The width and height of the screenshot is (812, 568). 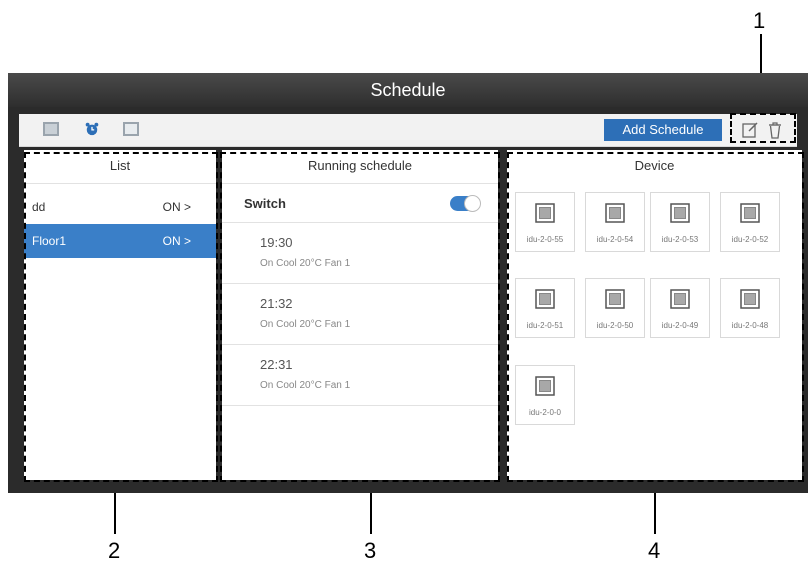 I want to click on calendar-icon, so click(x=51, y=129).